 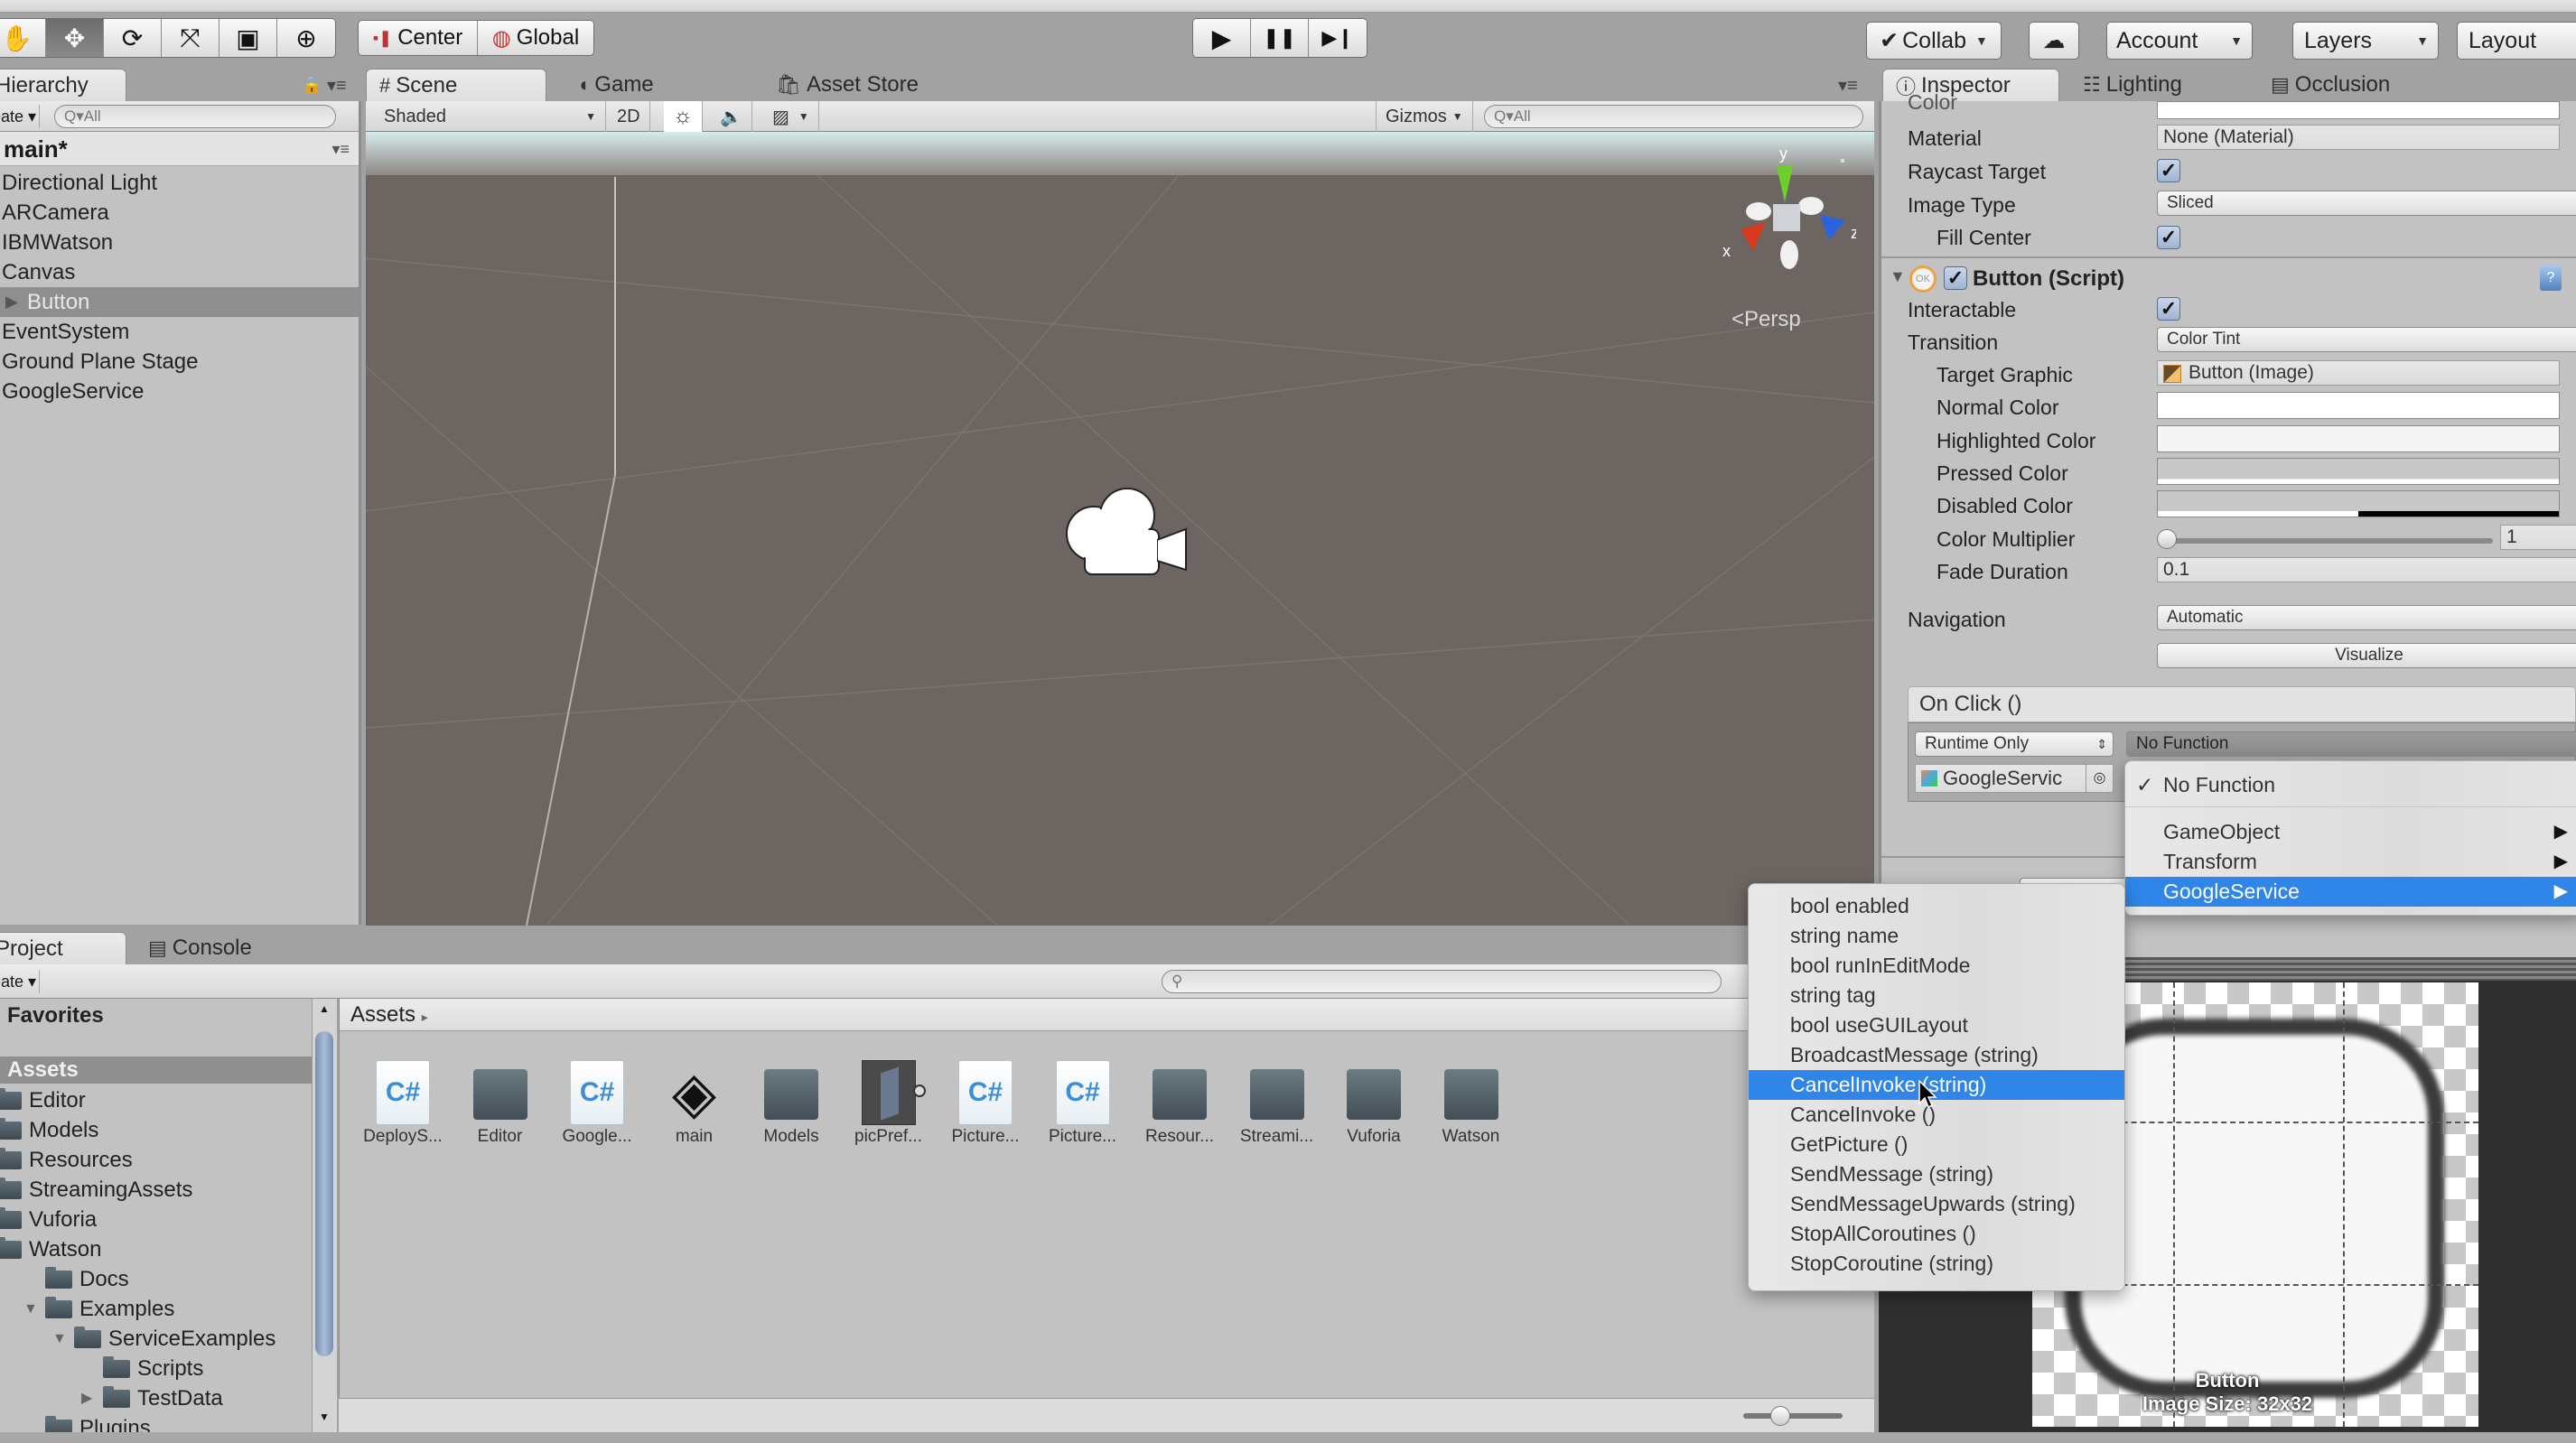 What do you see at coordinates (20, 117) in the screenshot?
I see `create-dropdown: Create ▾` at bounding box center [20, 117].